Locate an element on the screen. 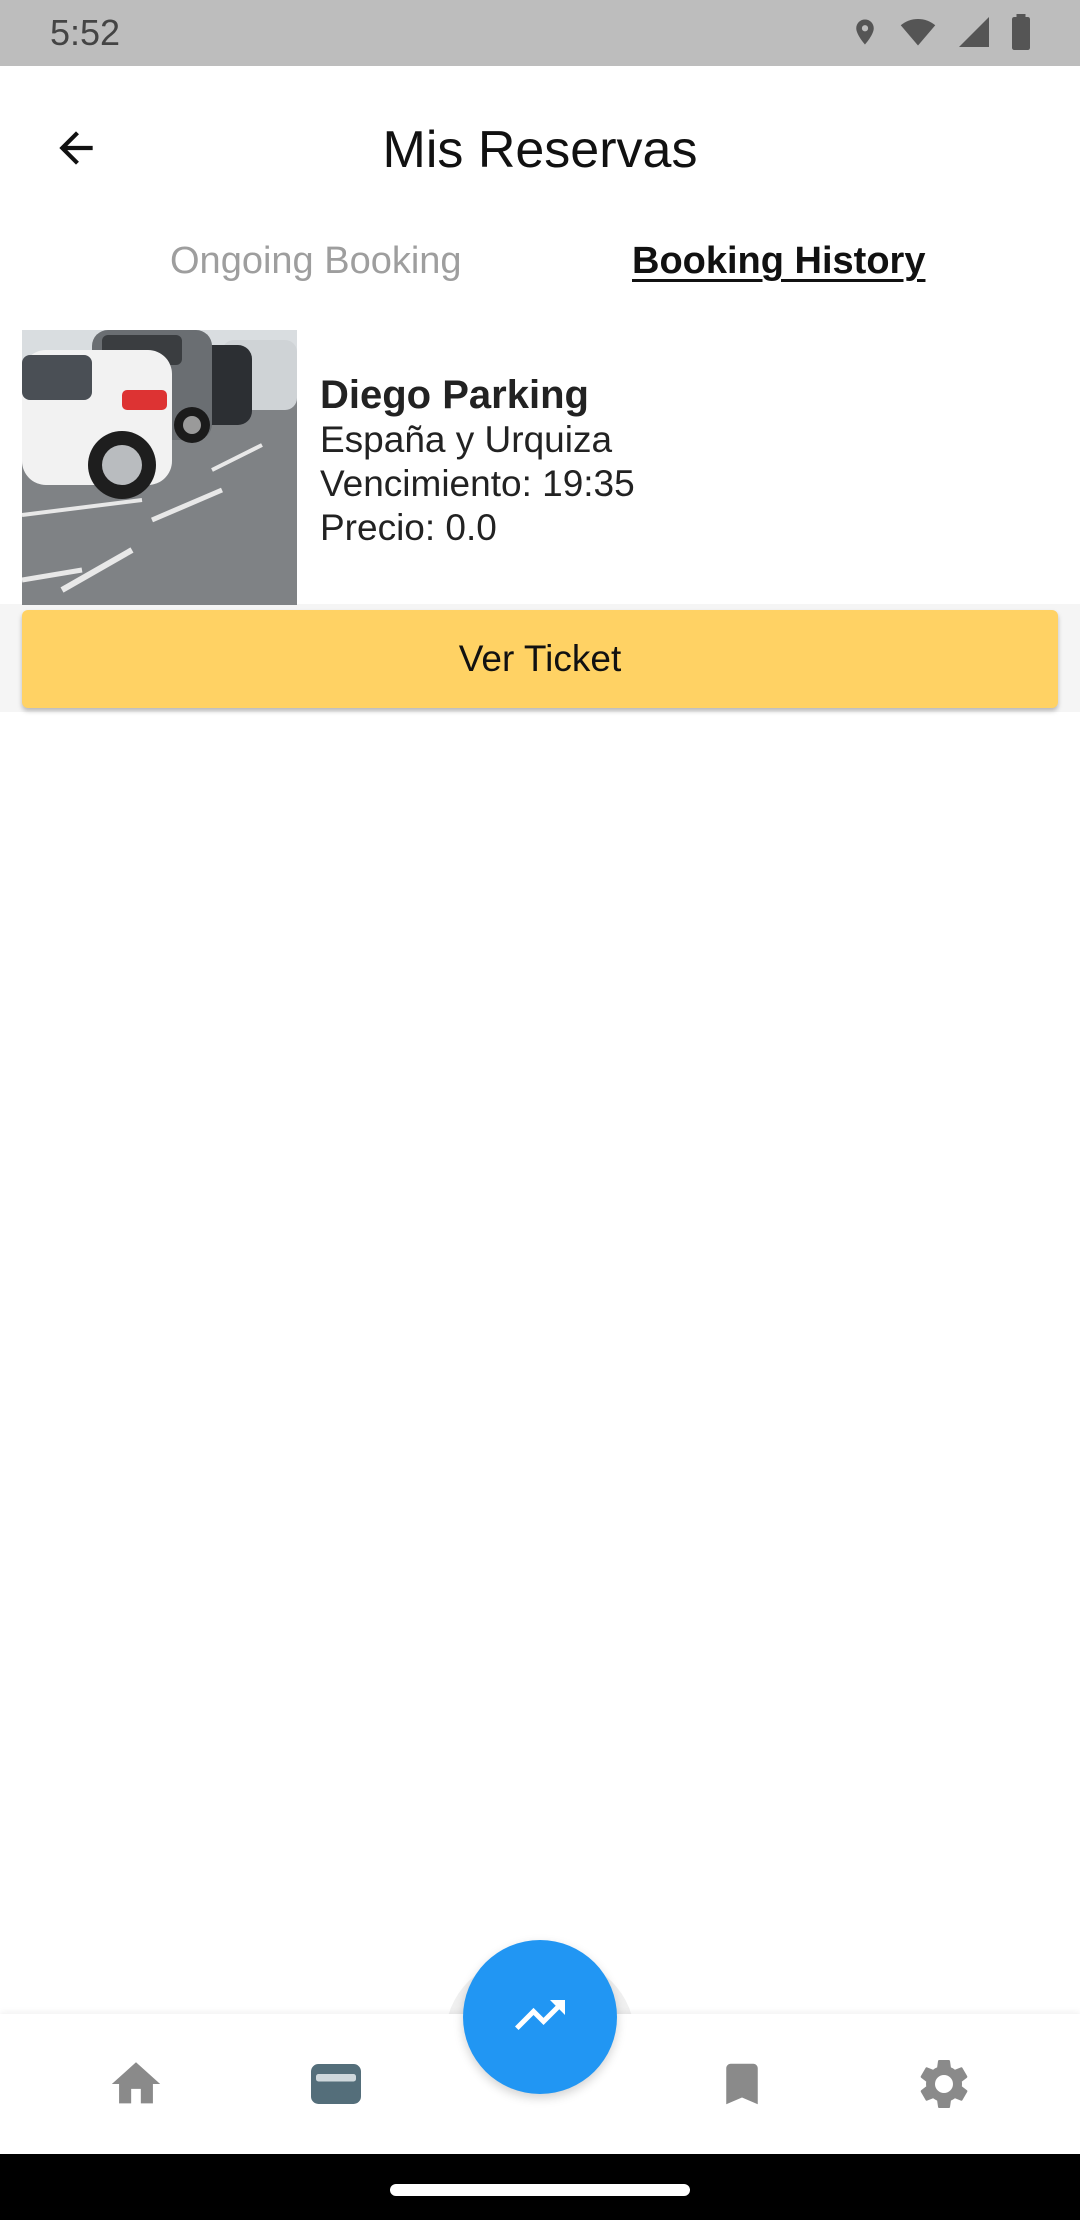  signal-icon is located at coordinates (974, 32).